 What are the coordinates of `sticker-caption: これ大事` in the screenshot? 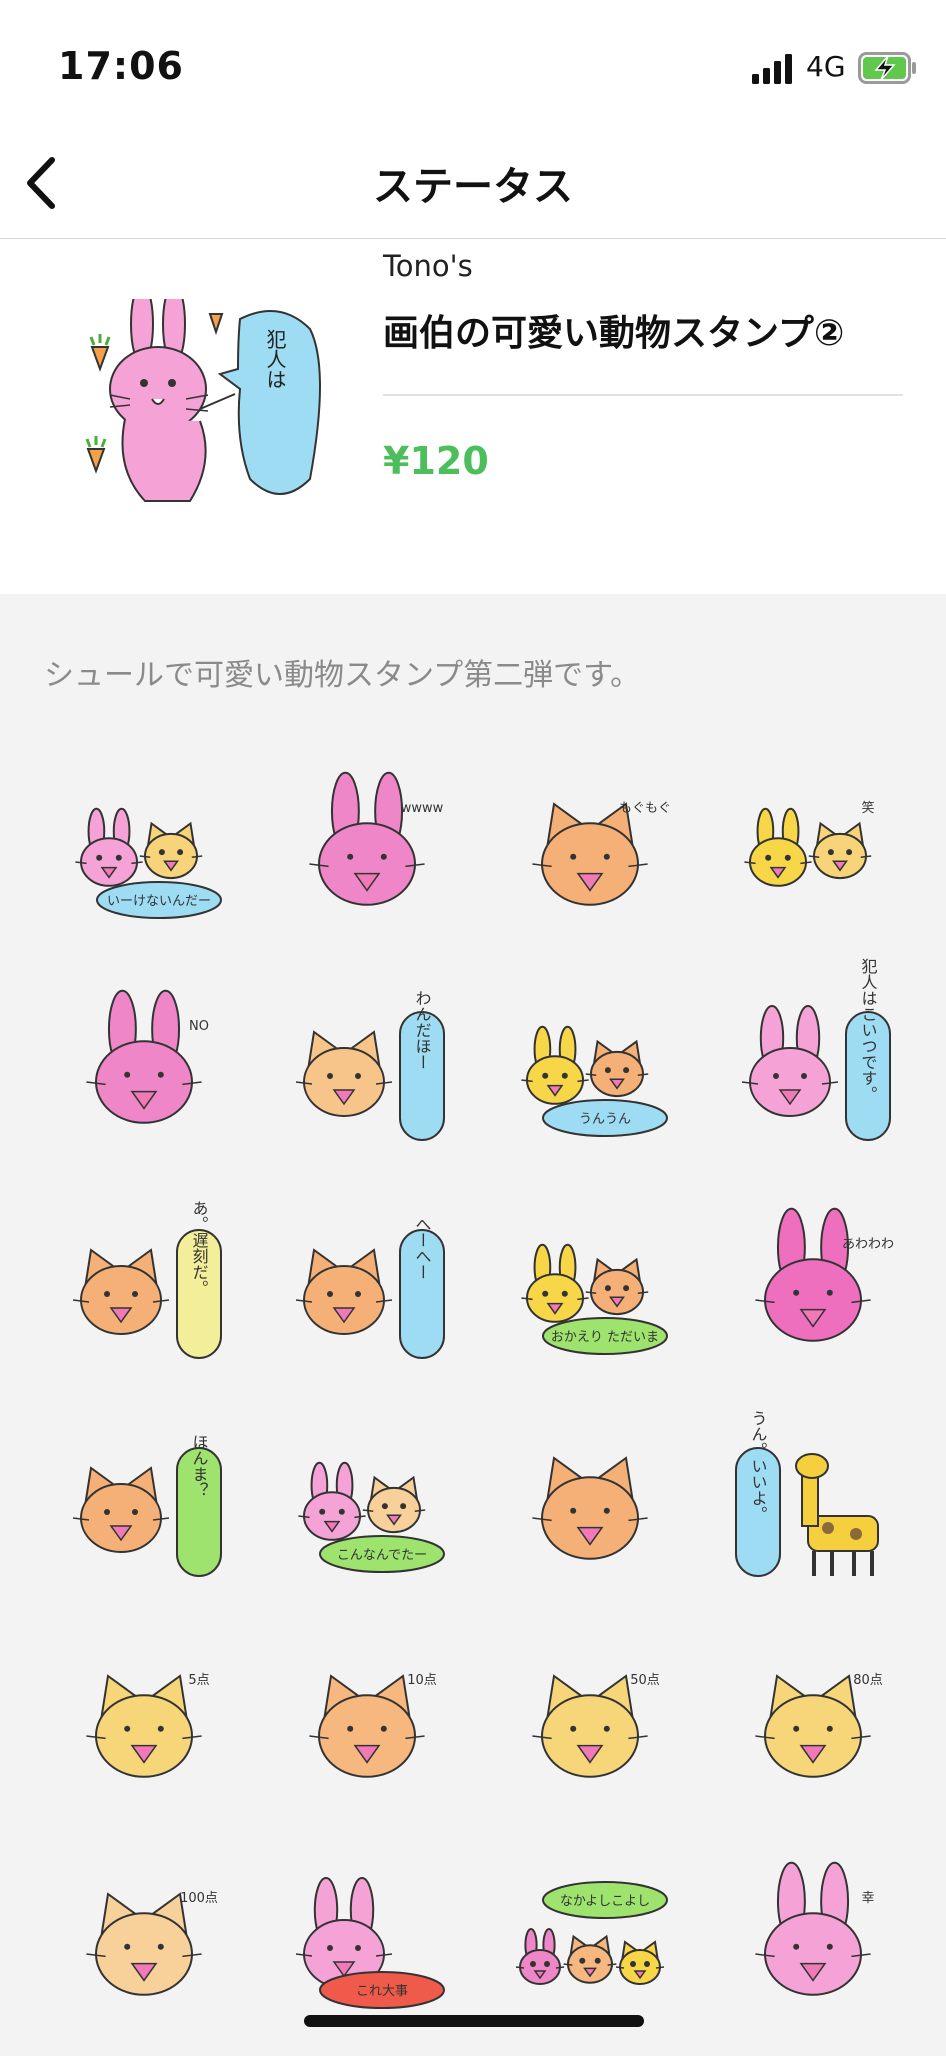 It's located at (381, 1991).